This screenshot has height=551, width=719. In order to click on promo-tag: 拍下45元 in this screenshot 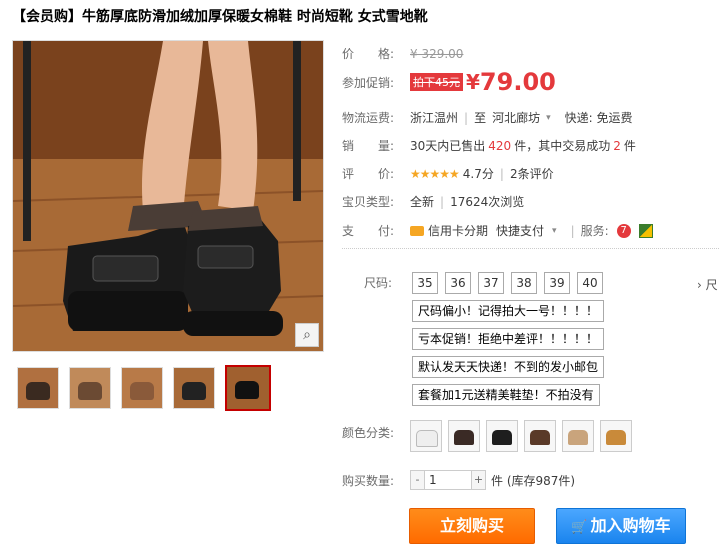, I will do `click(436, 82)`.